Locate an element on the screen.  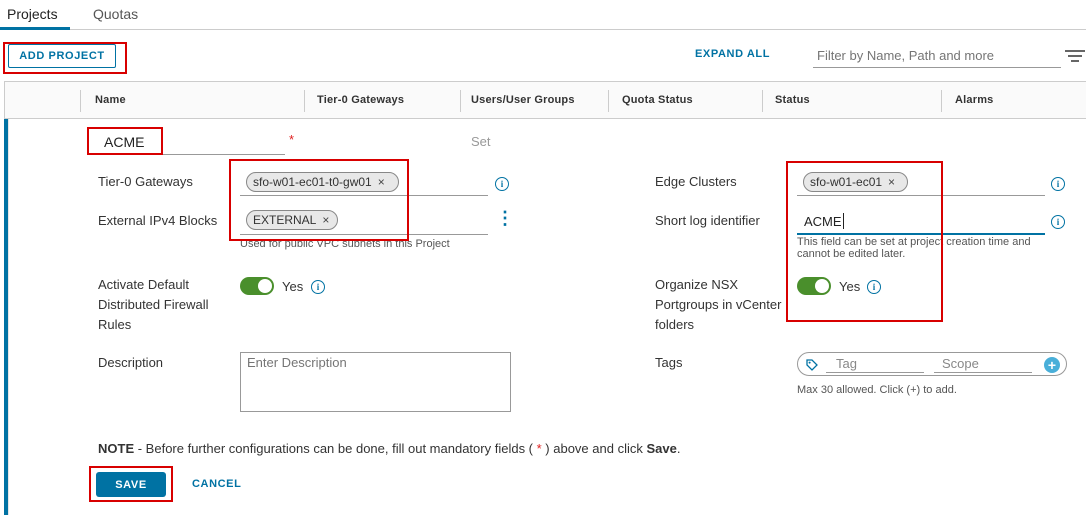
portgroups-label-2: Portgroups in vCenter is located at coordinates (718, 304).